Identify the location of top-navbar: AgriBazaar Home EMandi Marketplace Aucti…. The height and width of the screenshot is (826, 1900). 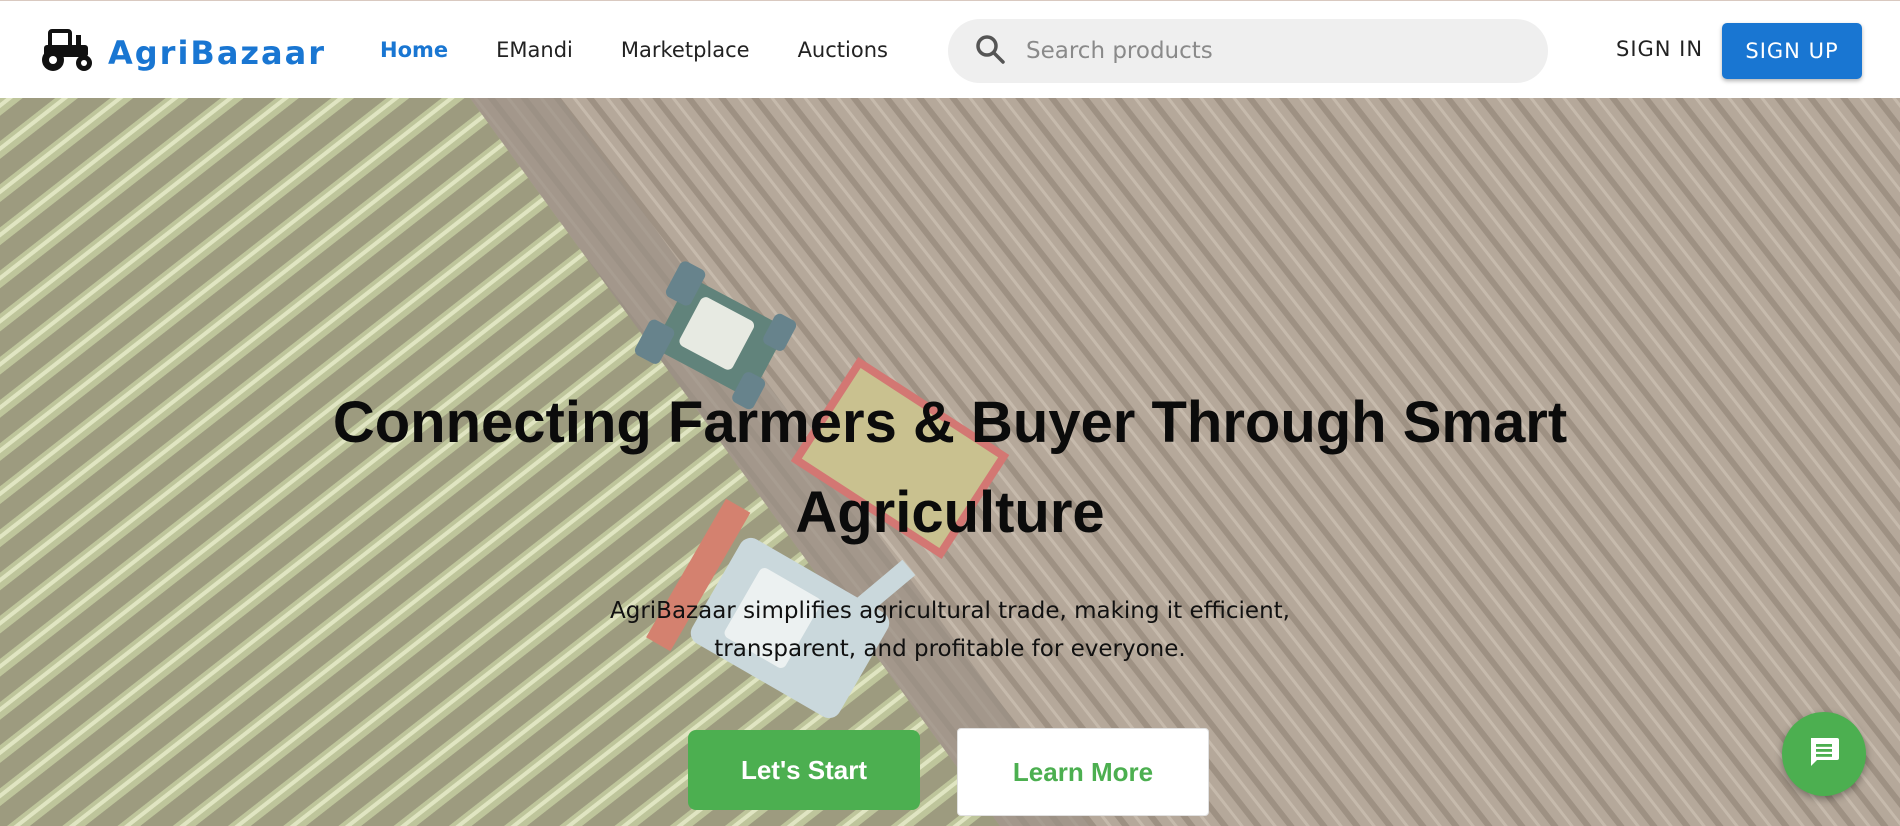
(950, 49).